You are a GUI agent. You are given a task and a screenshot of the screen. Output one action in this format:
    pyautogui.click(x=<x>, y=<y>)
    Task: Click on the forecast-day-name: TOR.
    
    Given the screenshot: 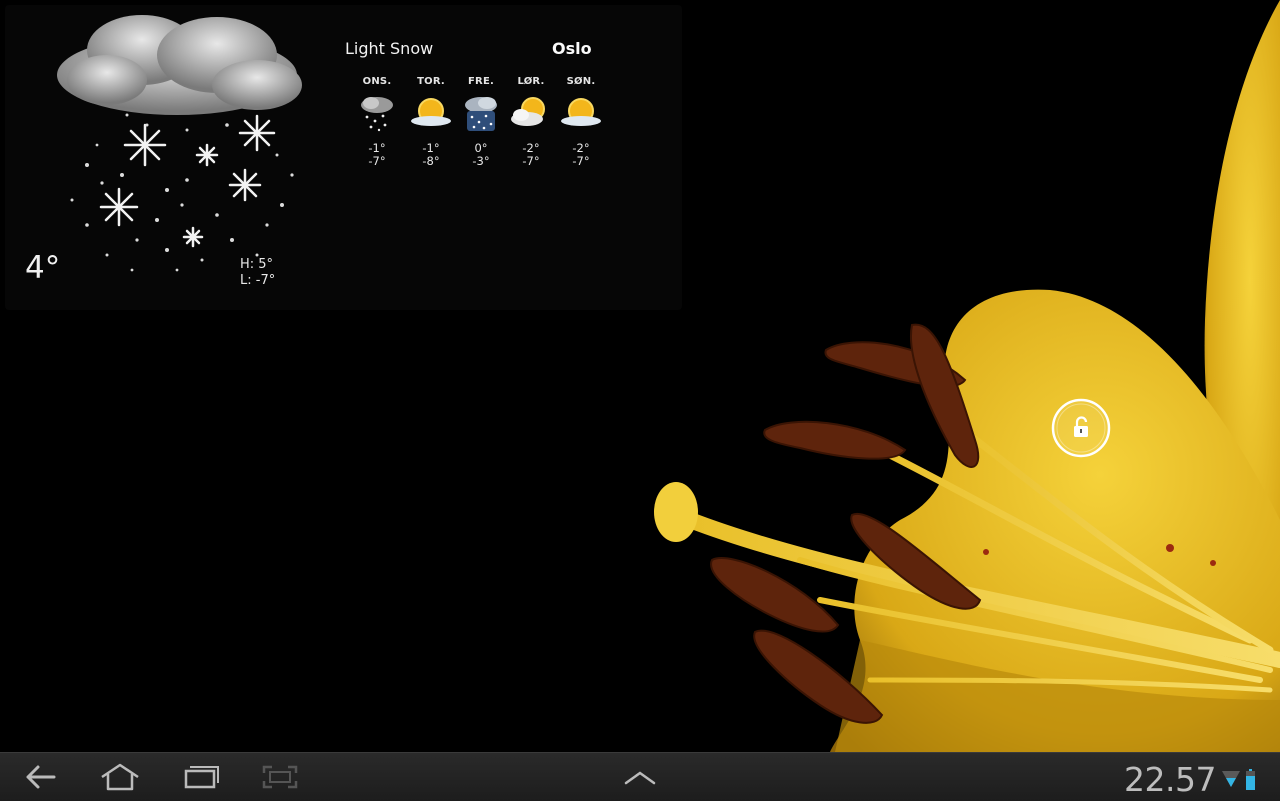 What is the action you would take?
    pyautogui.click(x=431, y=81)
    